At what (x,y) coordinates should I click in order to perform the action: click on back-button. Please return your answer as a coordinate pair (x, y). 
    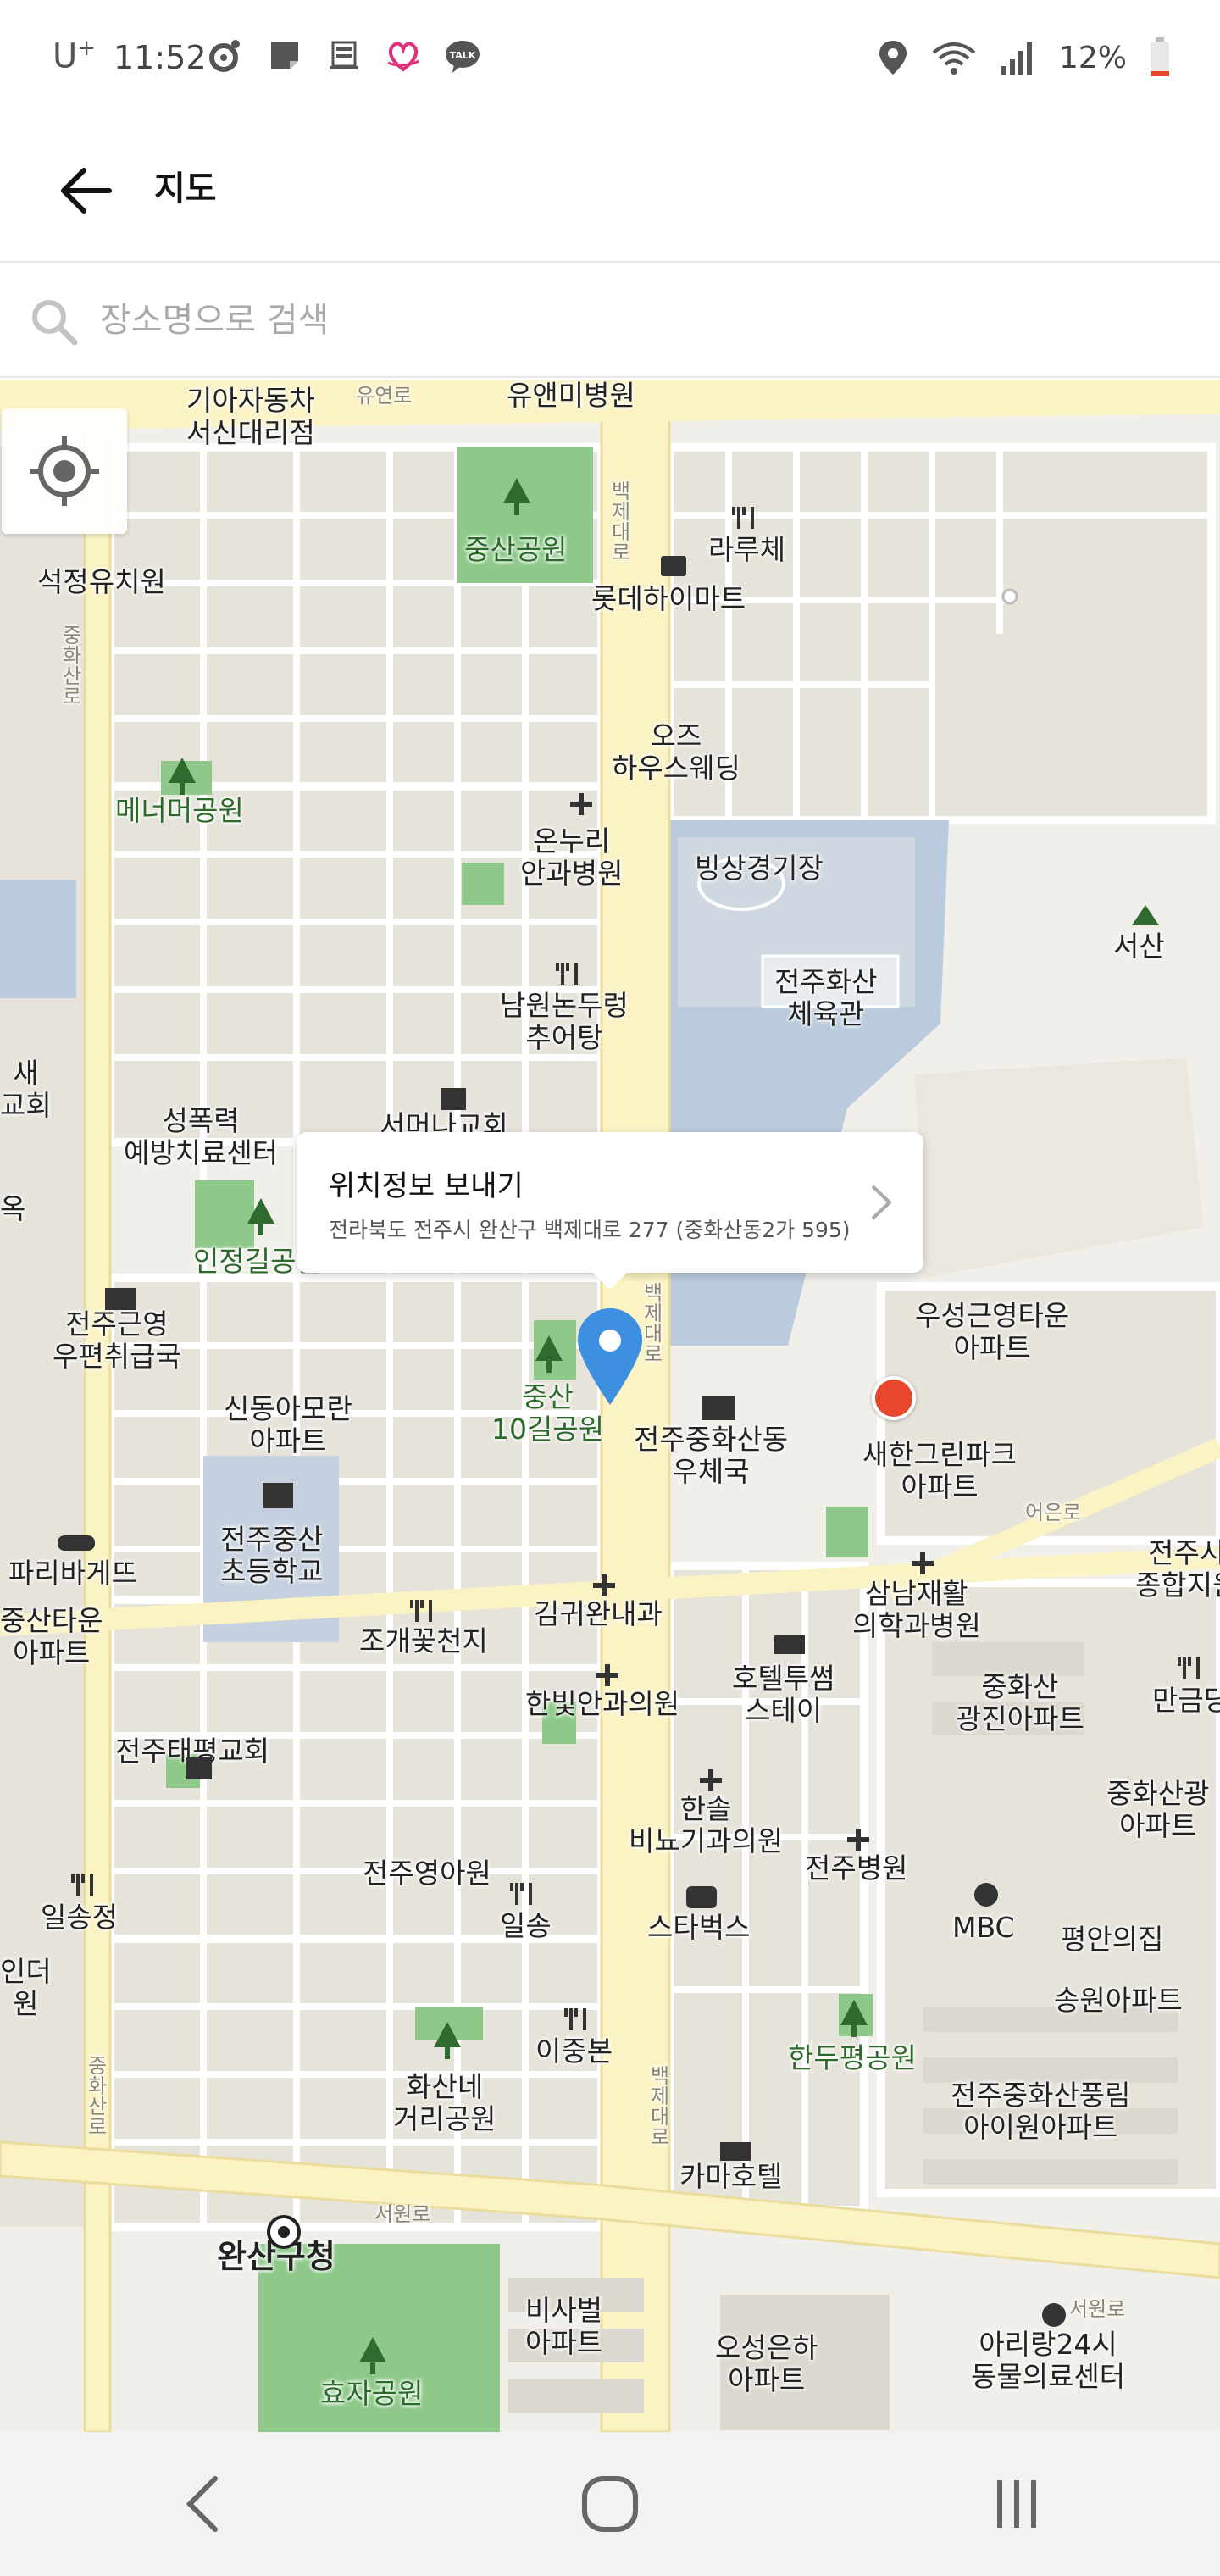
    Looking at the image, I should click on (85, 191).